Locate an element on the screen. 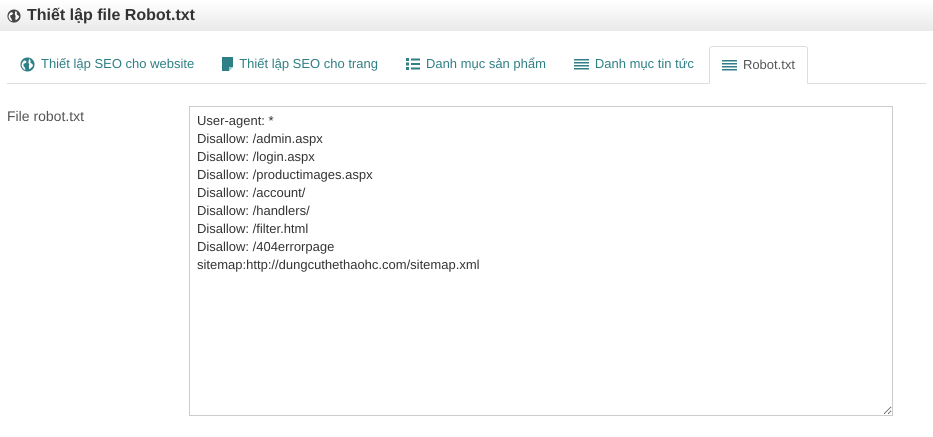  page-icon is located at coordinates (228, 64).